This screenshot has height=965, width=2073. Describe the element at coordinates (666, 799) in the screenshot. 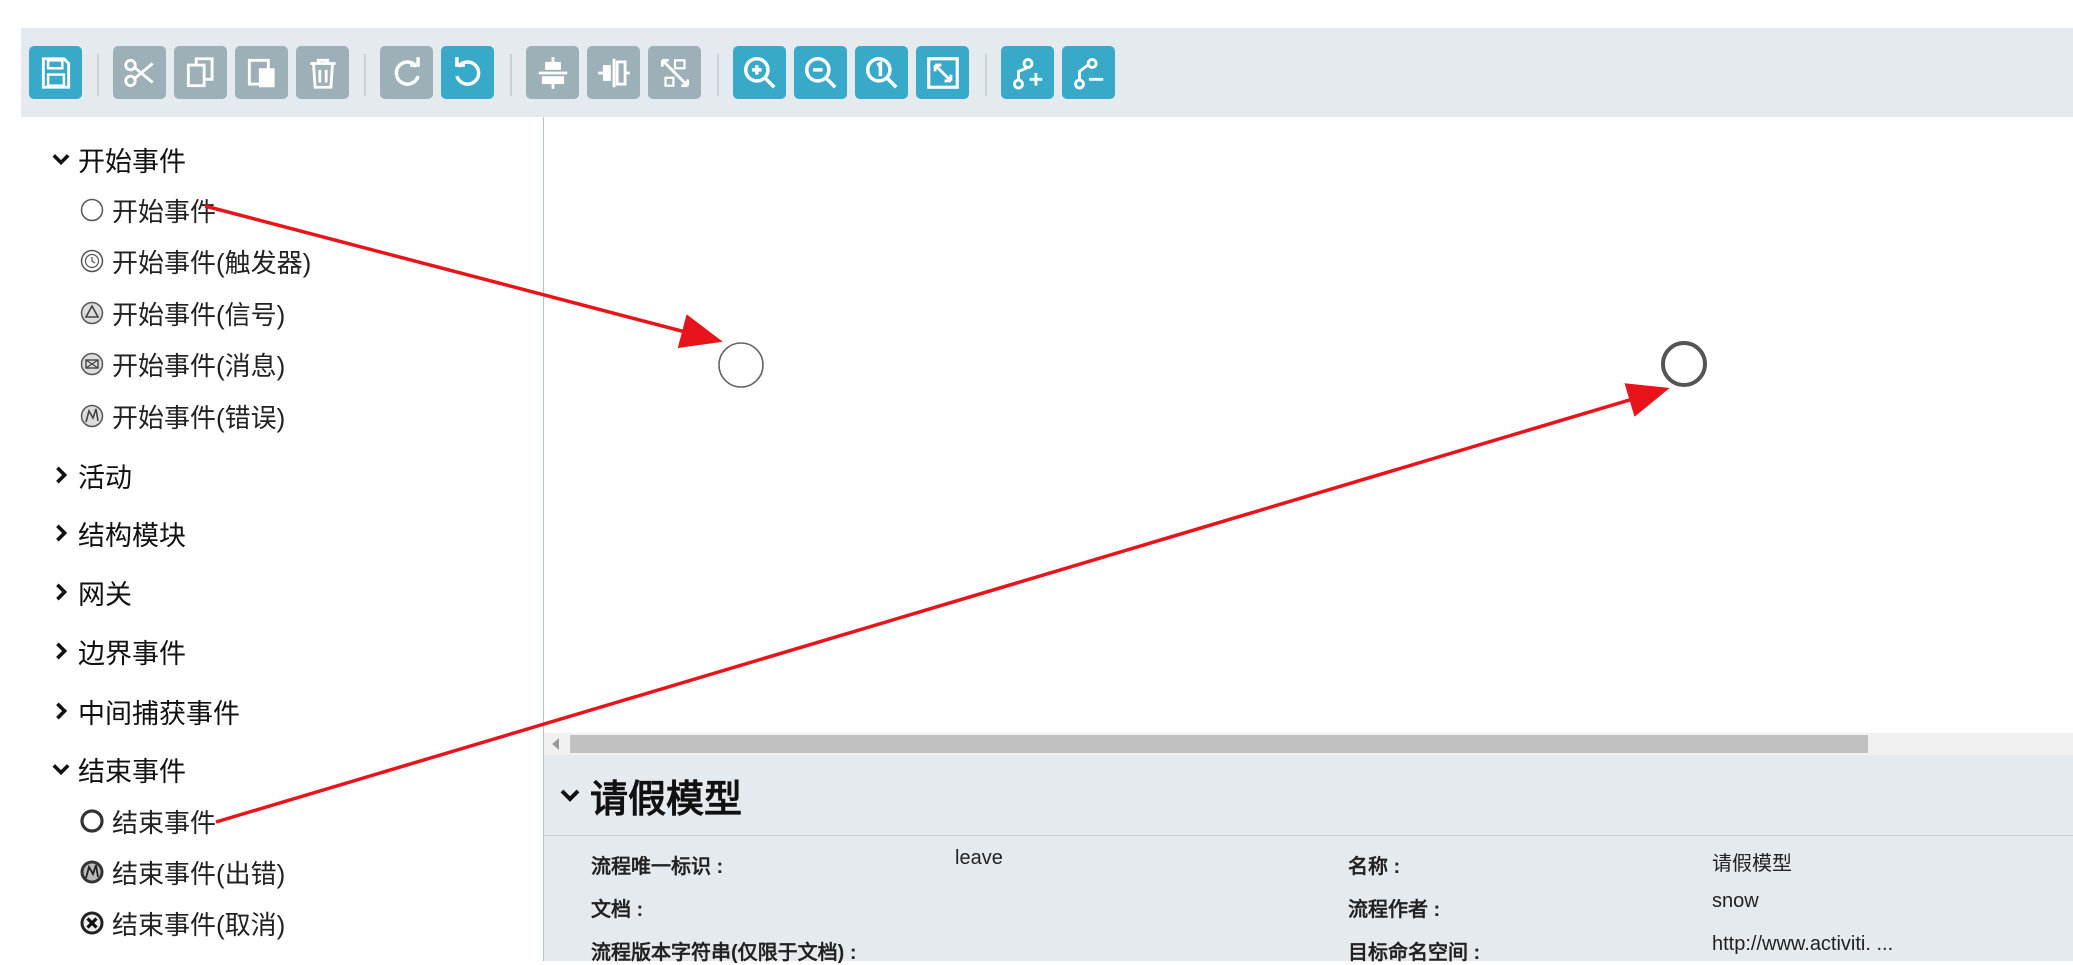

I see `properties-title: 请假模型` at that location.